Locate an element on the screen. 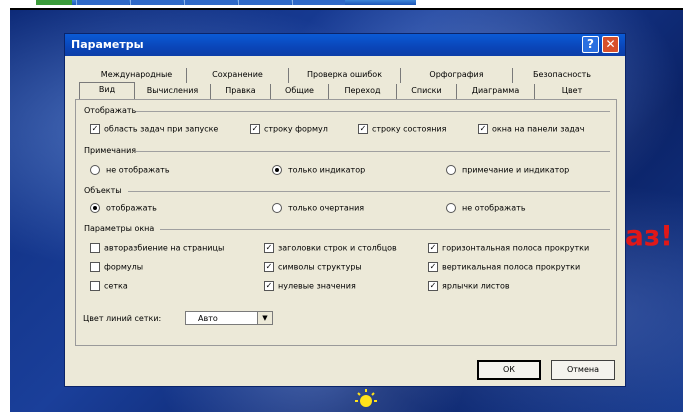  tab-lists: Списки is located at coordinates (427, 91).